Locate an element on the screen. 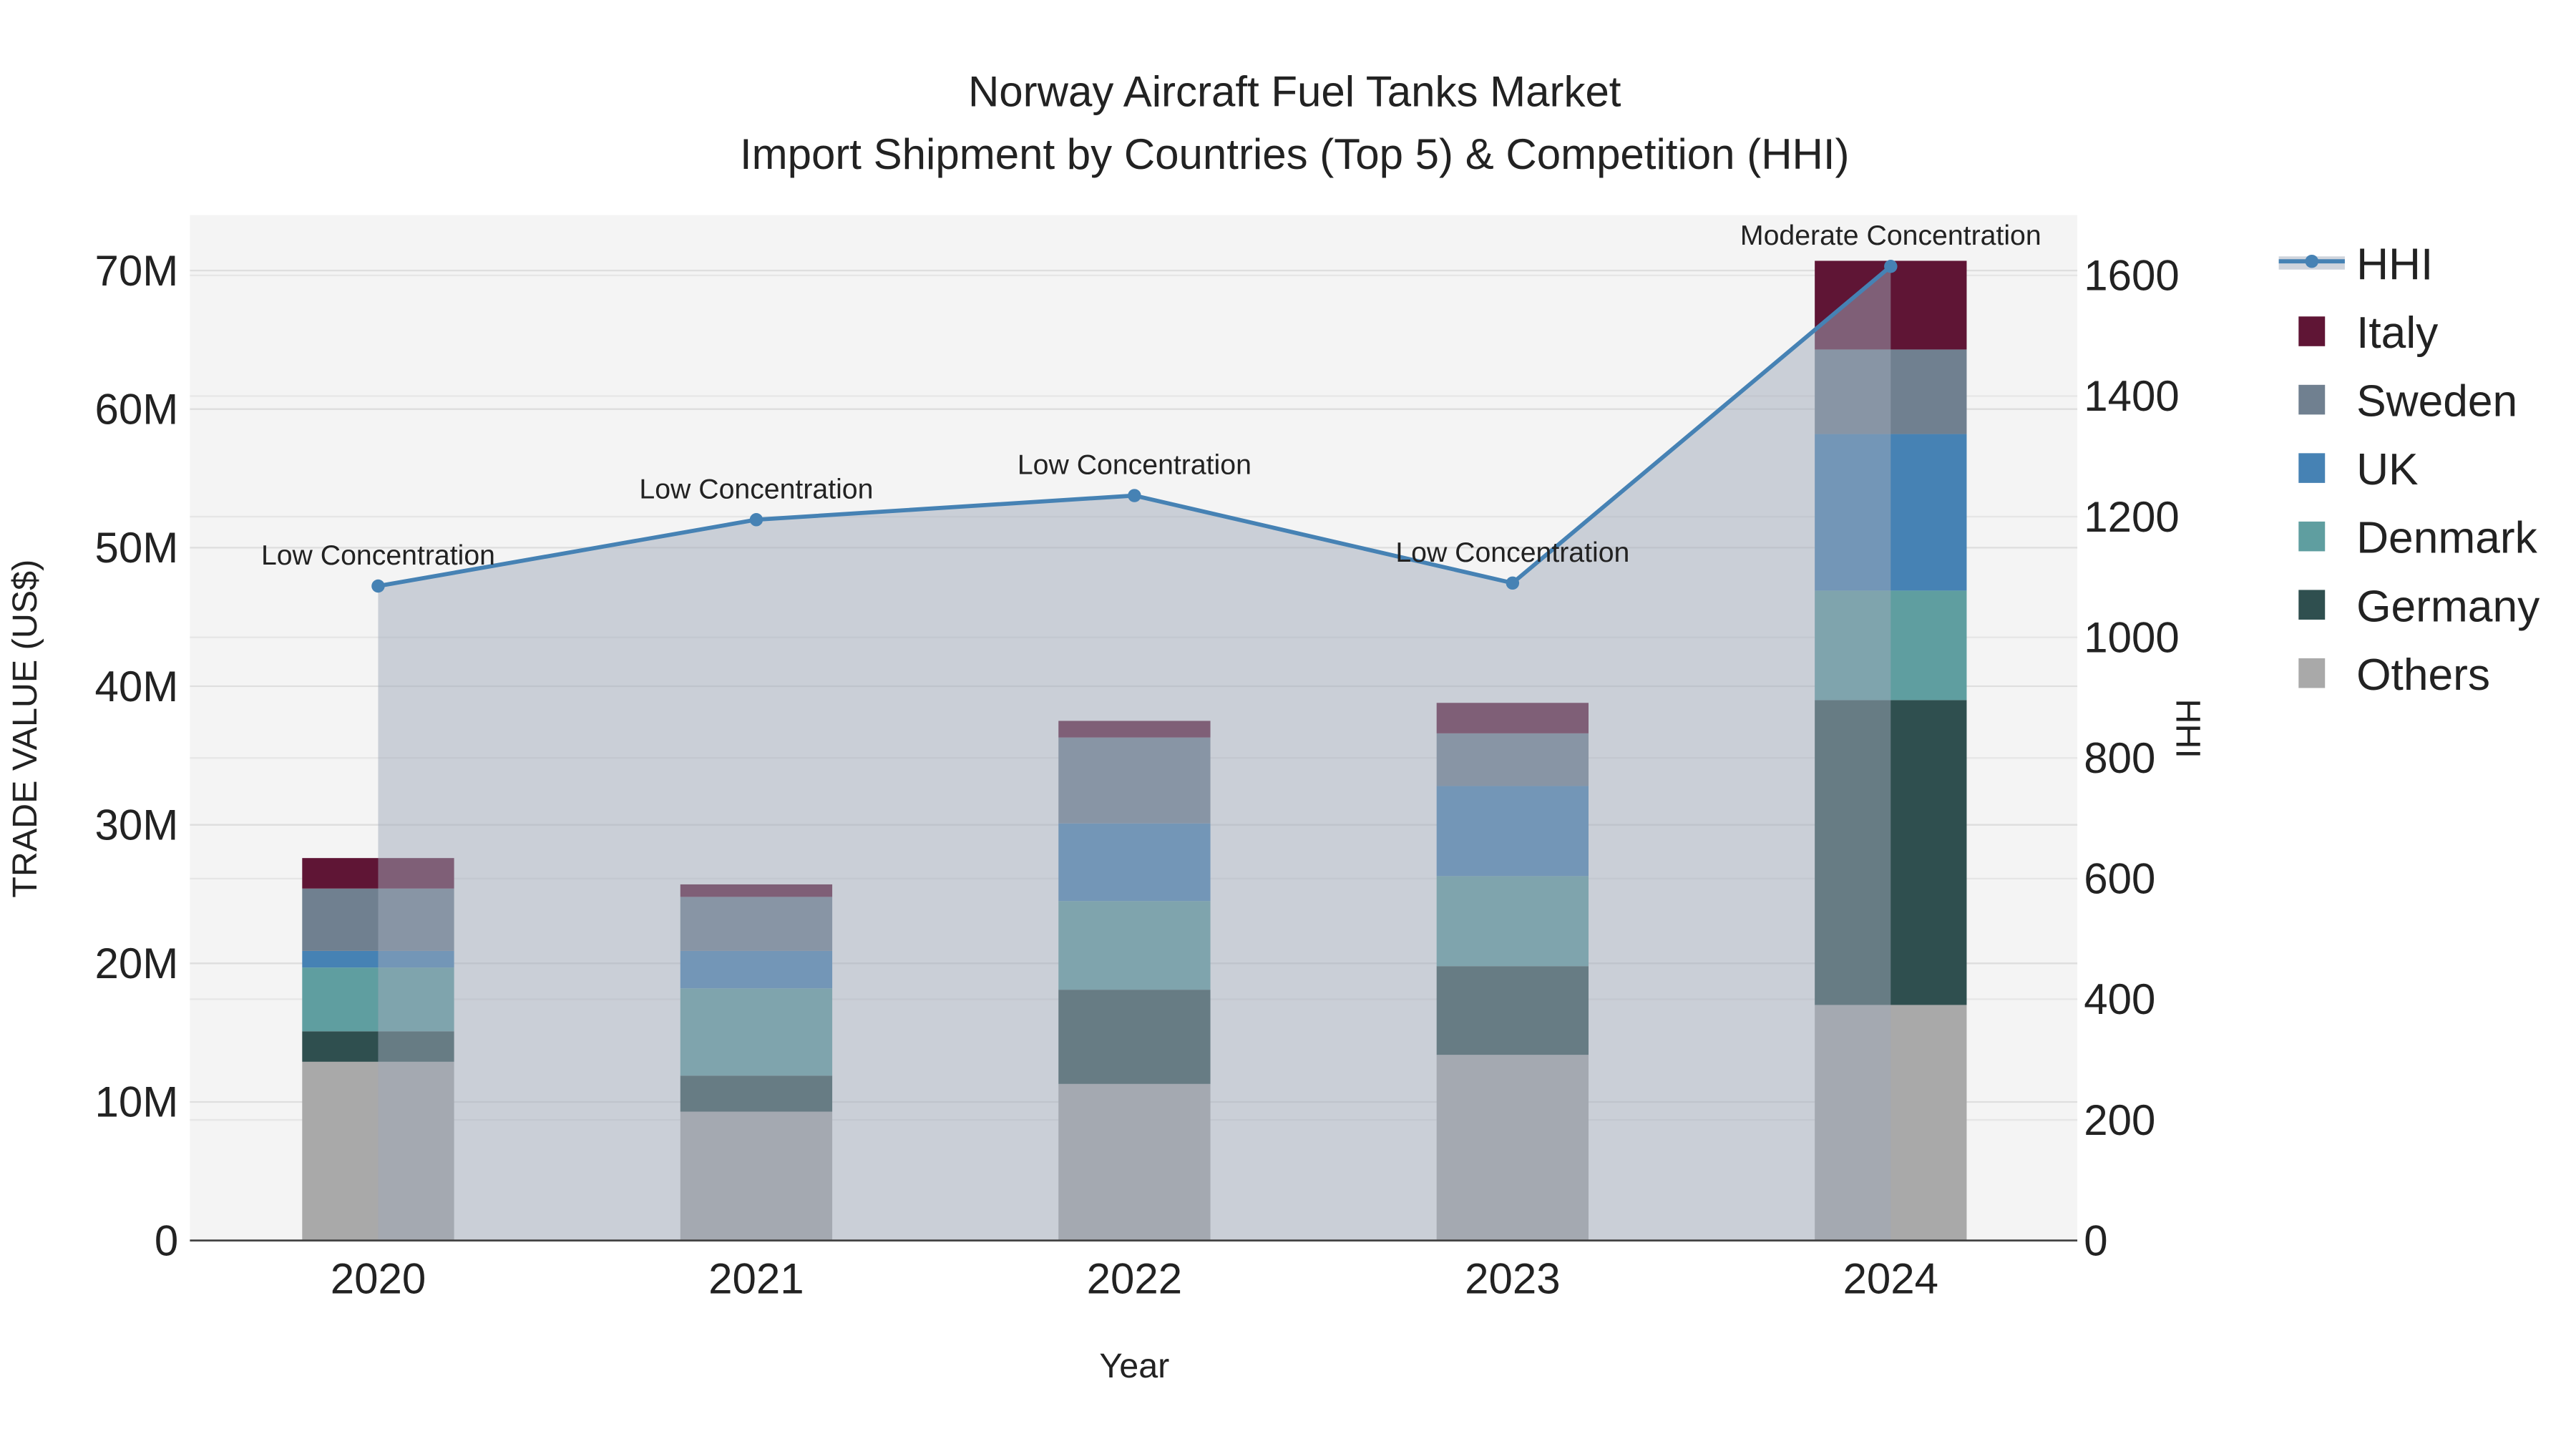 The width and height of the screenshot is (2576, 1449). legend-label-italy: Italy is located at coordinates (2397, 333).